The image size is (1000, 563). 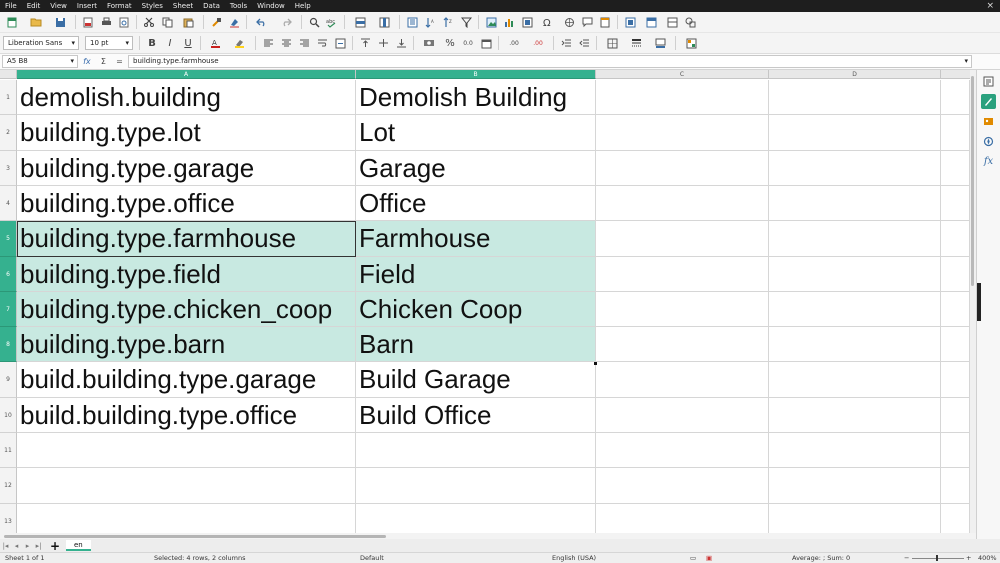 I want to click on cell-a: building.type.field, so click(x=186, y=274).